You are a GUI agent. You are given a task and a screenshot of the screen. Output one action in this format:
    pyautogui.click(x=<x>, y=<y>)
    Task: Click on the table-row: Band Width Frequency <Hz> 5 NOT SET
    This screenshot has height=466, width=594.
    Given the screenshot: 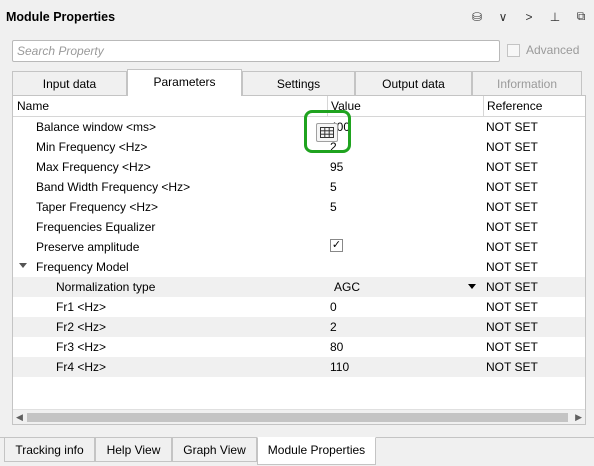 What is the action you would take?
    pyautogui.click(x=299, y=187)
    